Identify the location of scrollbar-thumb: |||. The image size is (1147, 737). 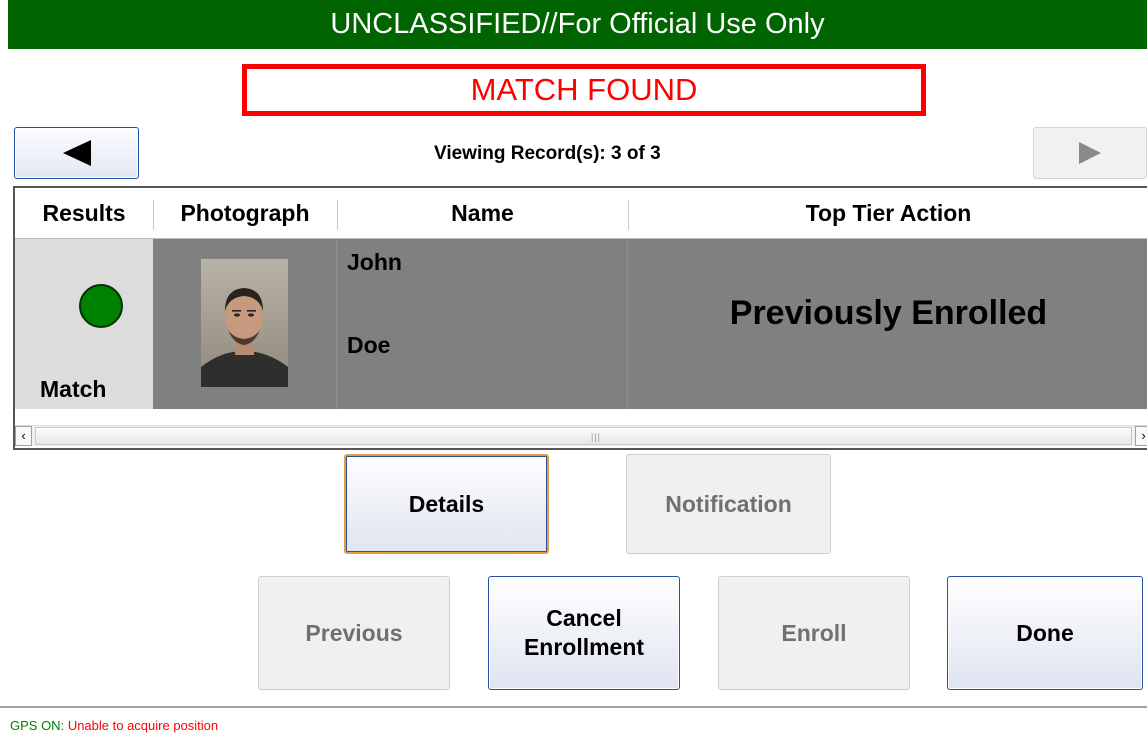
(583, 436).